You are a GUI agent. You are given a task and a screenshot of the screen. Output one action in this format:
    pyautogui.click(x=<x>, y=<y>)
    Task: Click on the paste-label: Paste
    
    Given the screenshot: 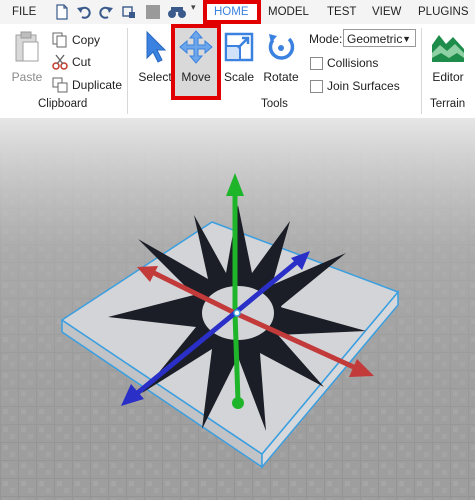 What is the action you would take?
    pyautogui.click(x=27, y=77)
    